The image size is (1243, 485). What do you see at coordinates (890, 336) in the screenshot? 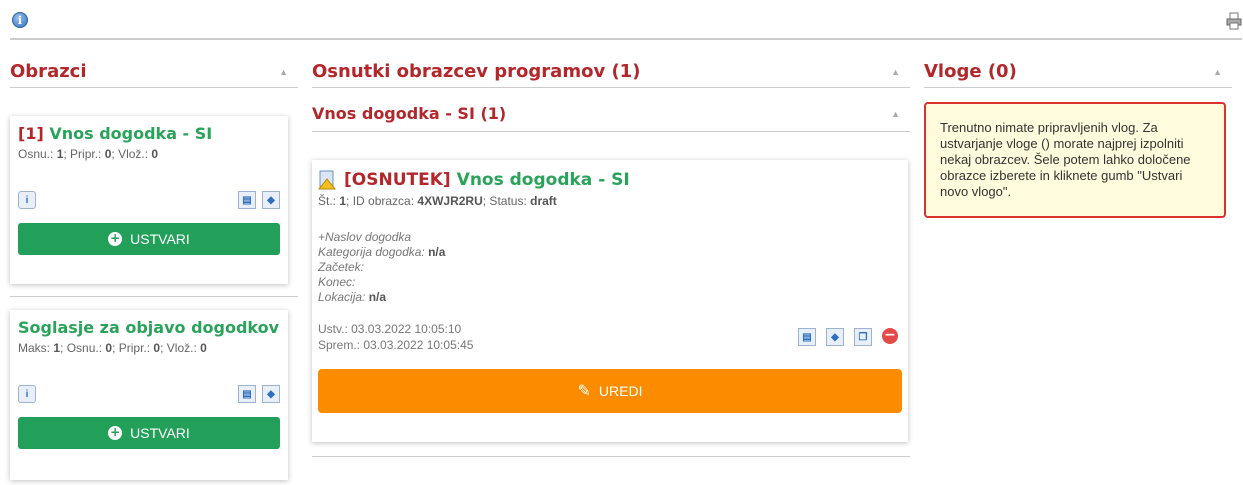
I see `delete-icon: −` at bounding box center [890, 336].